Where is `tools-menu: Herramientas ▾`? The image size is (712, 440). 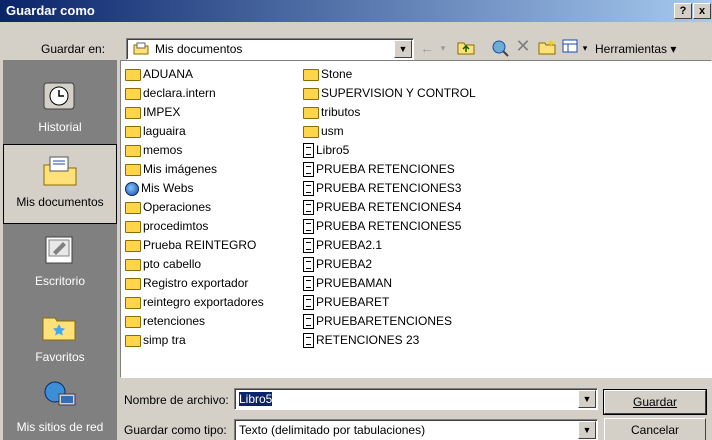 tools-menu: Herramientas ▾ is located at coordinates (635, 49).